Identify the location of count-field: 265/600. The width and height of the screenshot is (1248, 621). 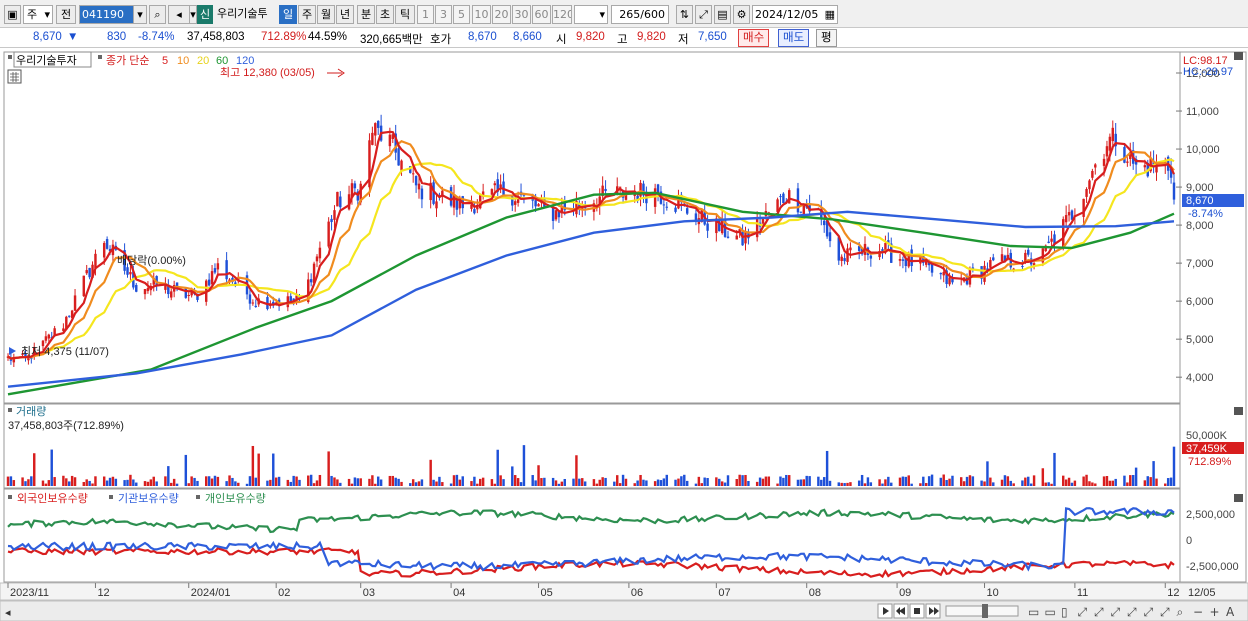
(640, 14).